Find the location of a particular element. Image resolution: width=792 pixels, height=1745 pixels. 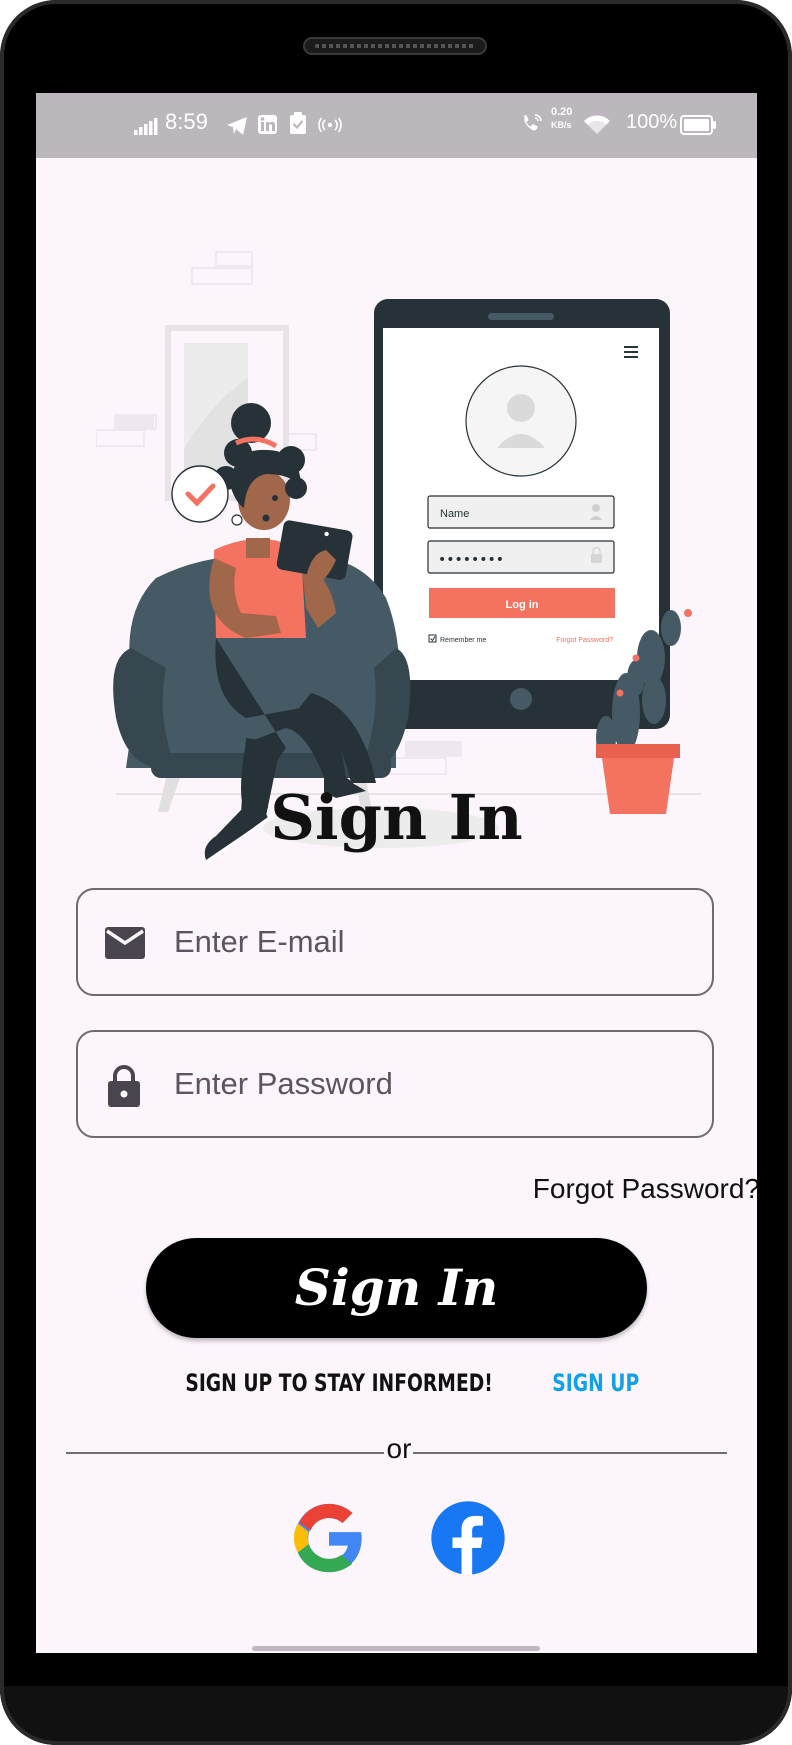

network-speed-unit: KB/s is located at coordinates (561, 125).